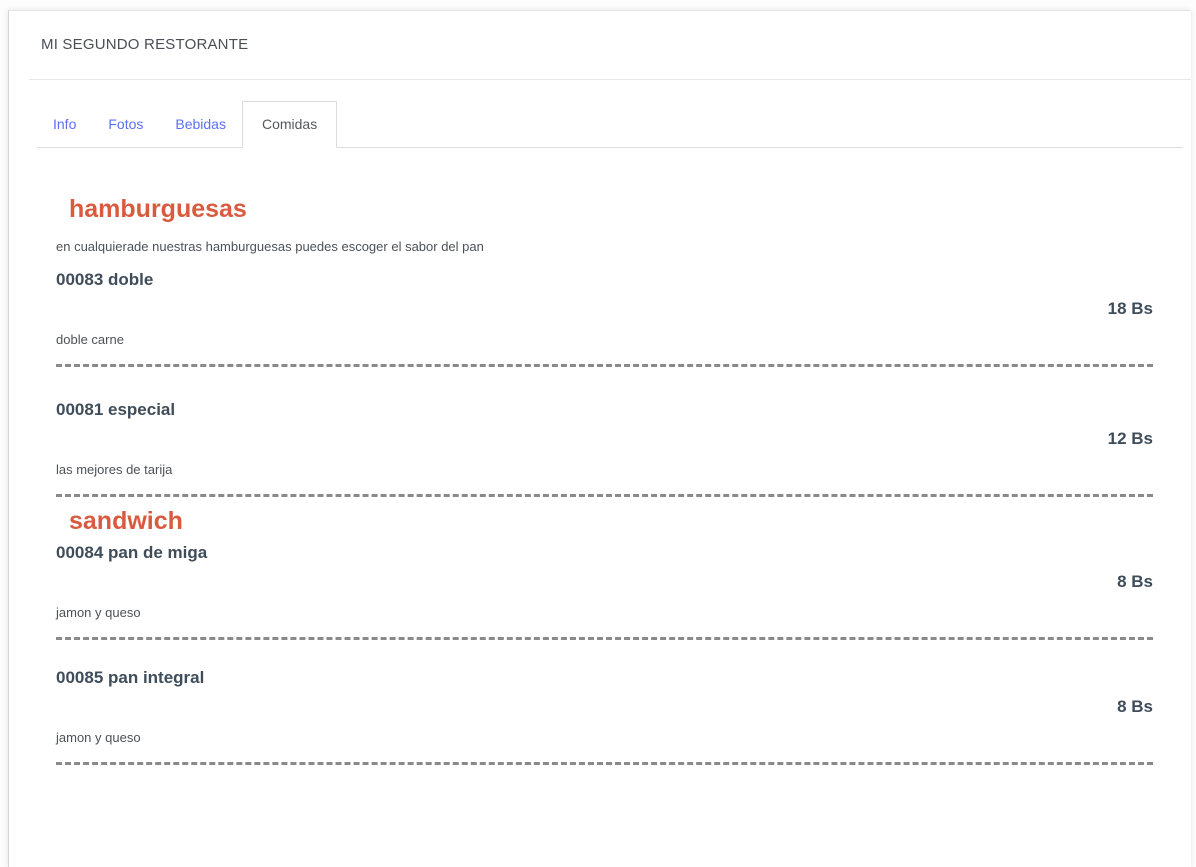  What do you see at coordinates (64, 124) in the screenshot?
I see `tab-info: Info` at bounding box center [64, 124].